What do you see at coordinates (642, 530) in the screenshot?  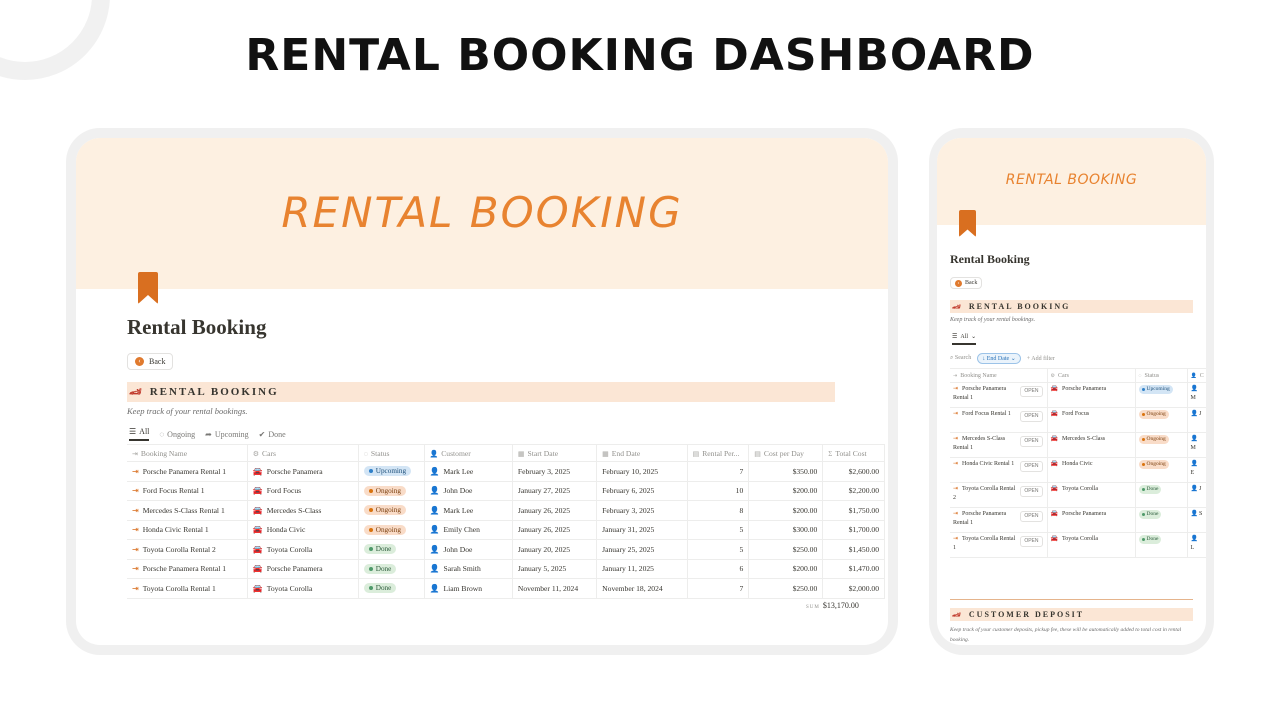 I see `end-date-cell: January 31, 2025` at bounding box center [642, 530].